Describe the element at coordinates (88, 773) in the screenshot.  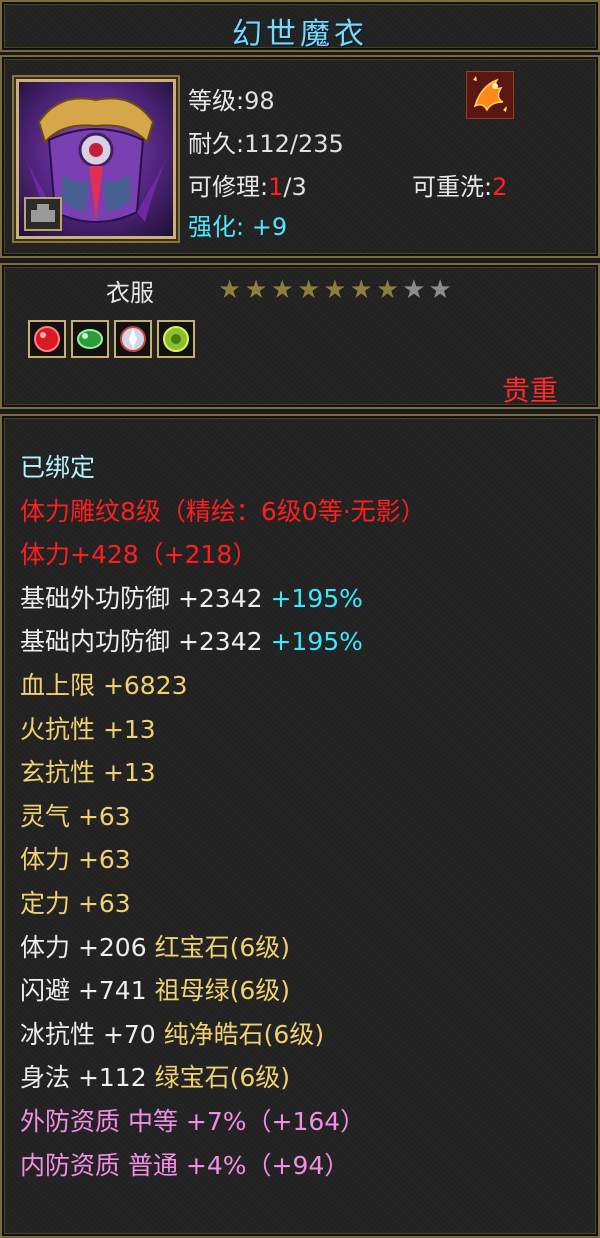
I see `attribute-text: 玄抗性 +13` at that location.